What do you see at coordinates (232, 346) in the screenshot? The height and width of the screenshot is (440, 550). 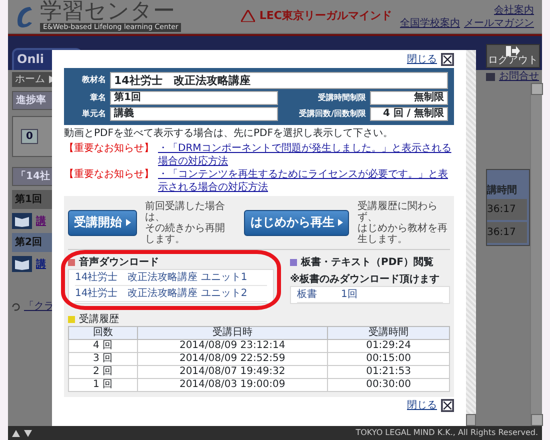 I see `table-cell: 2014/08/09 23:12:14` at bounding box center [232, 346].